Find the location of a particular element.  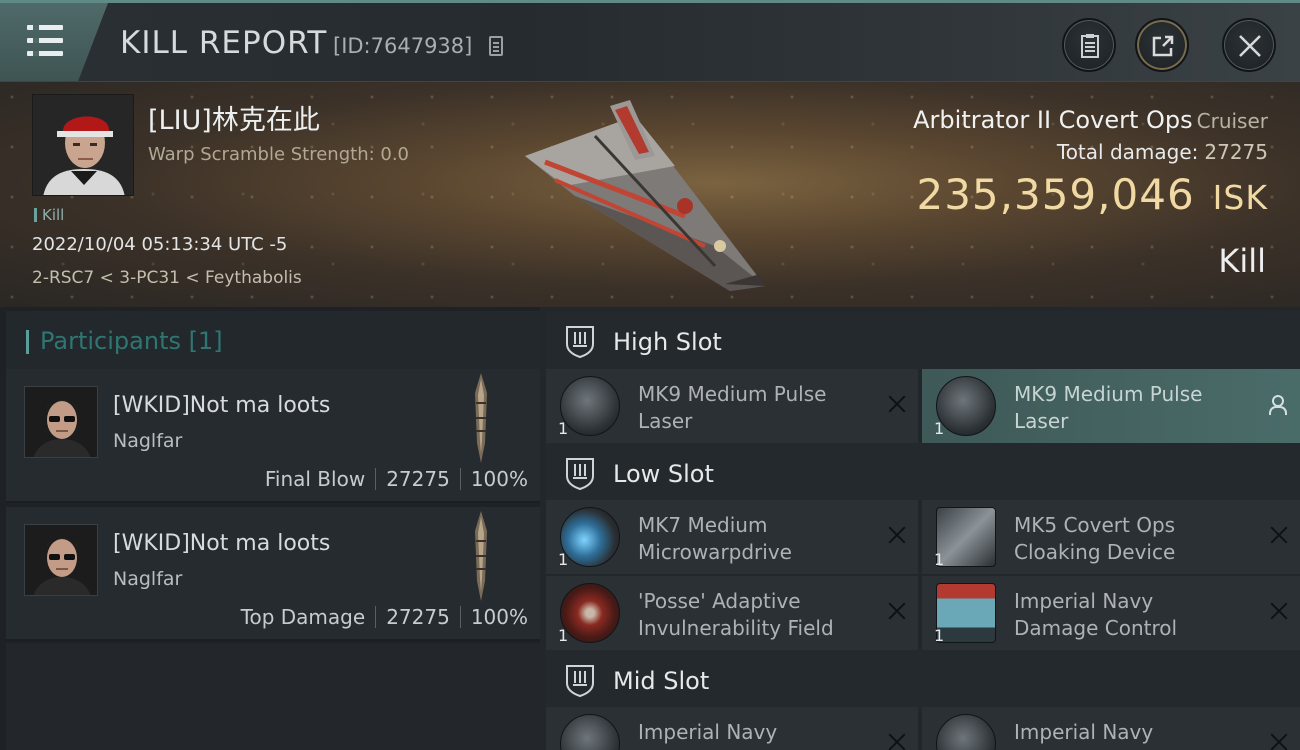

close-icon is located at coordinates (1250, 46).